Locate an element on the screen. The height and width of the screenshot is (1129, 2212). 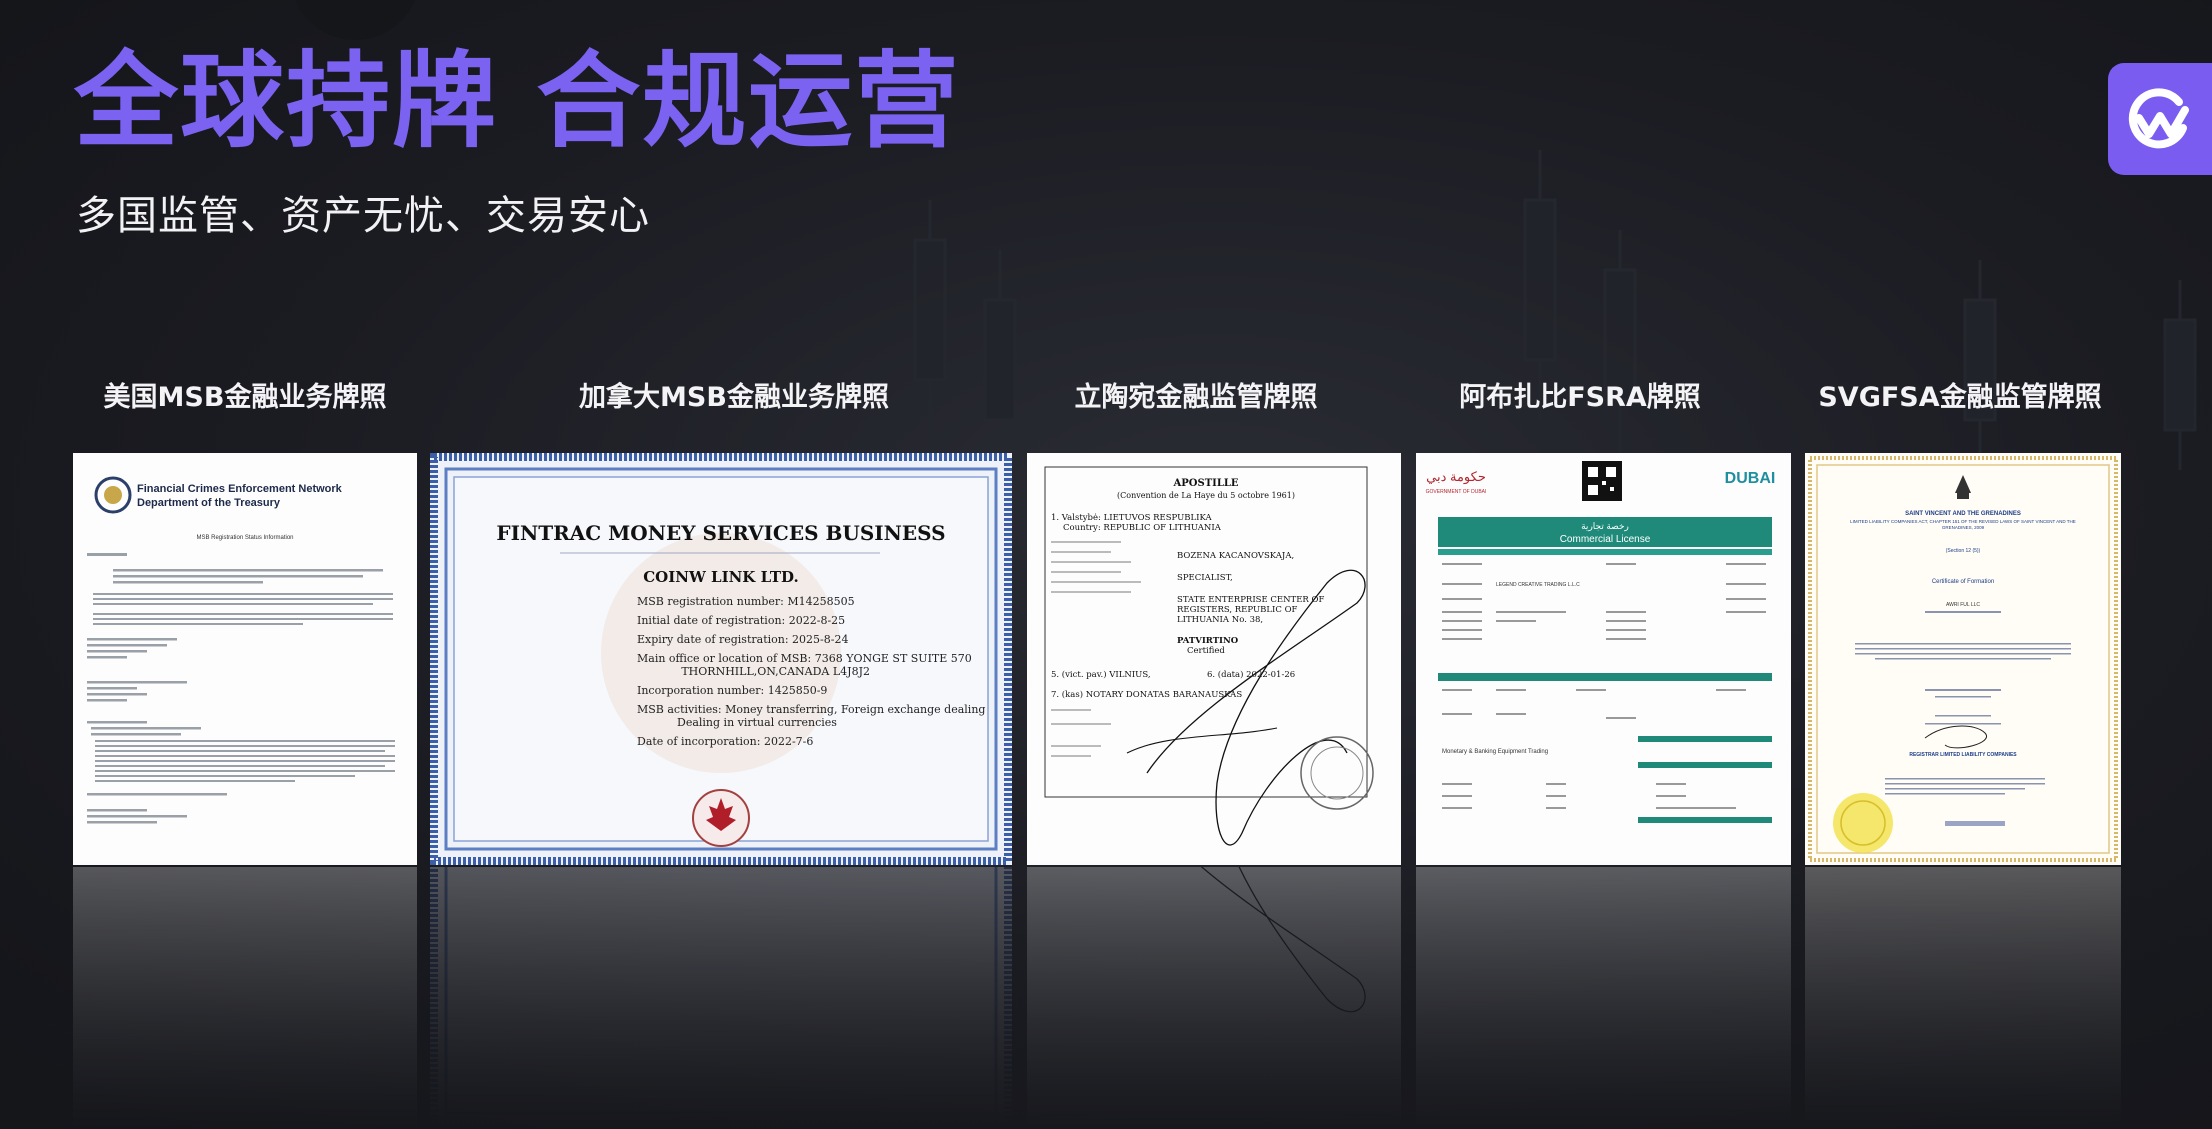
fintrac-main-office-2: THORNHILL,ON,CANADA L4J8J2 is located at coordinates (775, 671).